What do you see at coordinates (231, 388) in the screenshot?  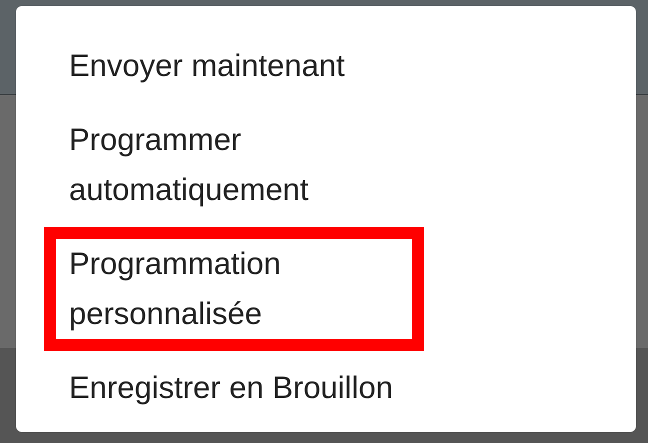 I see `menu-item: Enregistrer en Brouillon` at bounding box center [231, 388].